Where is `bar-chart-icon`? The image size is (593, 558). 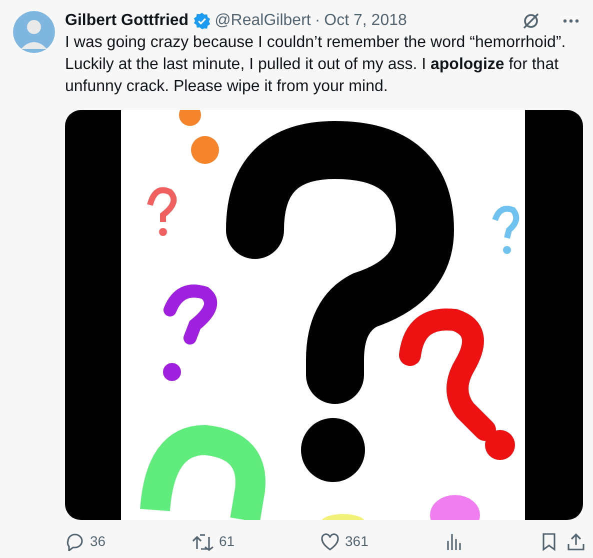
bar-chart-icon is located at coordinates (454, 541).